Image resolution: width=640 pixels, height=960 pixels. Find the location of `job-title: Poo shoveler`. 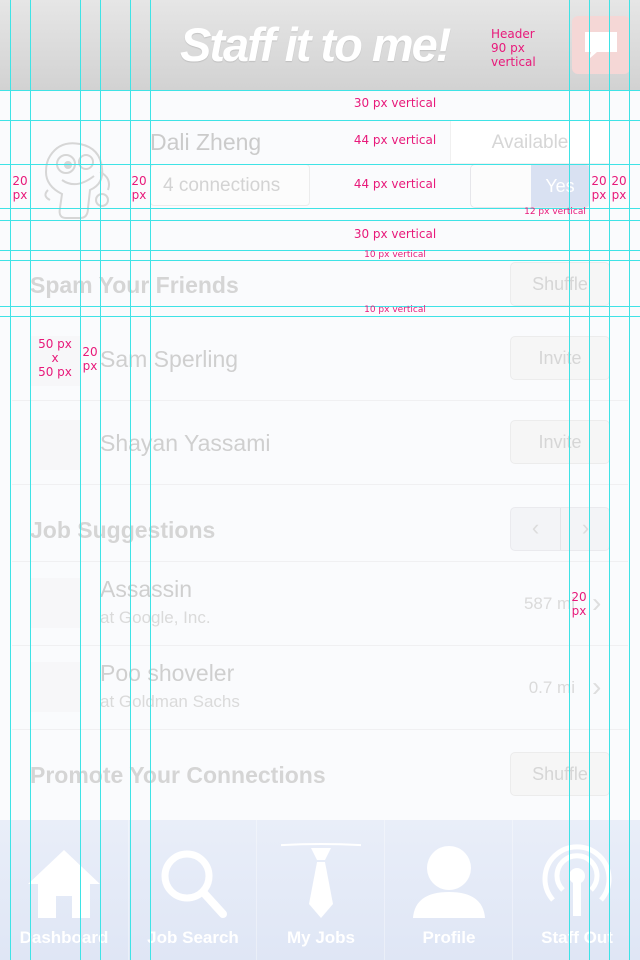

job-title: Poo shoveler is located at coordinates (167, 673).